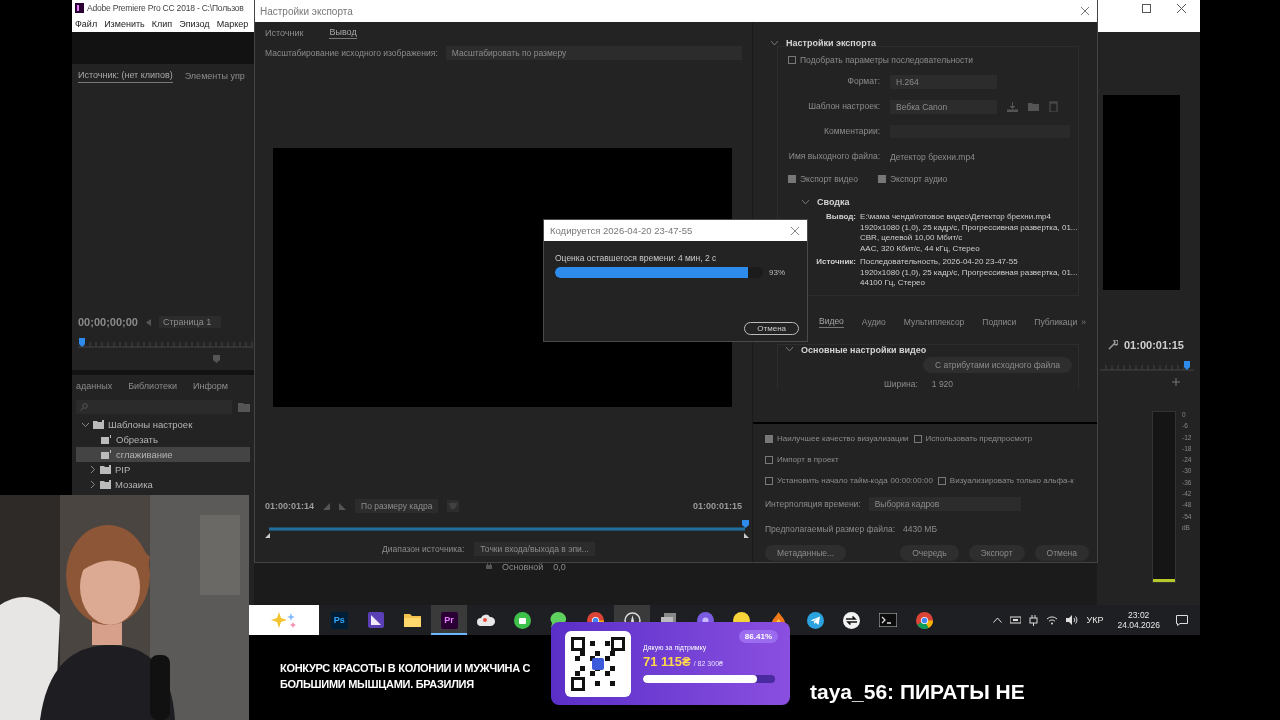 This screenshot has width=1280, height=720. Describe the element at coordinates (717, 506) in the screenshot. I see `out-timecode: 01:00:01:15` at that location.